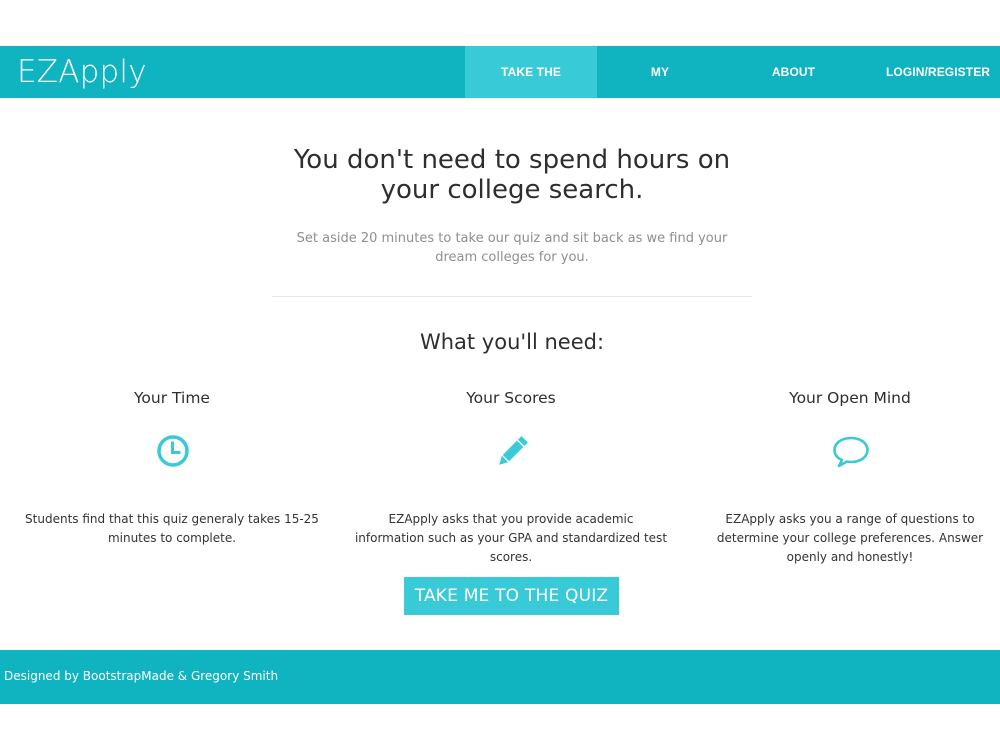 This screenshot has width=1000, height=750. I want to click on take-quiz-button: TAKE ME TO THE QUIZ, so click(511, 596).